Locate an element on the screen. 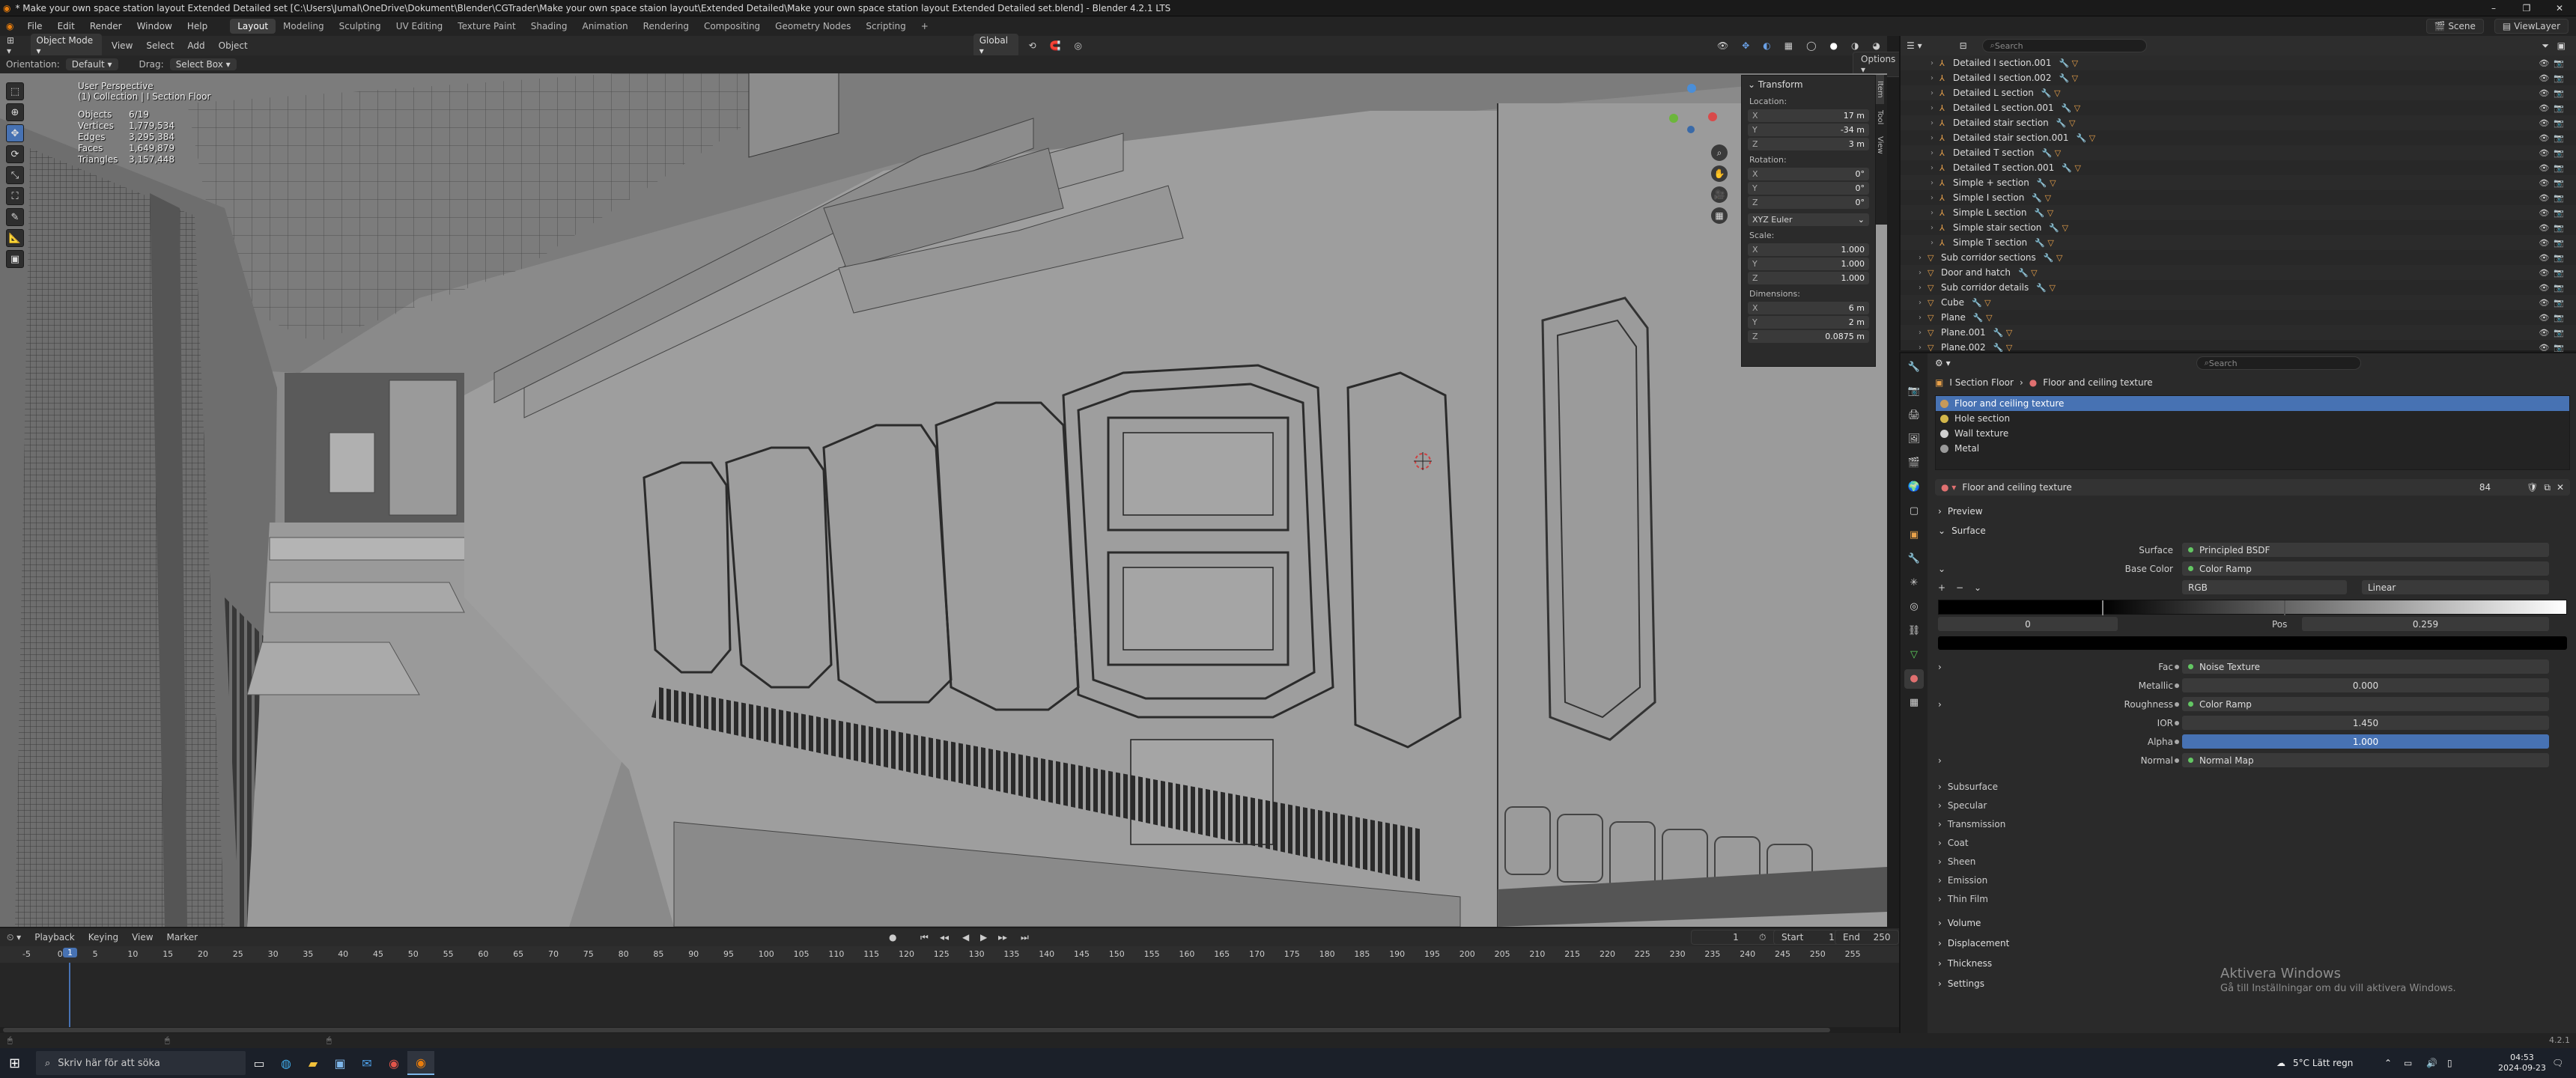 The width and height of the screenshot is (2576, 1078). windows-start-icon: ⊞ is located at coordinates (14, 1063).